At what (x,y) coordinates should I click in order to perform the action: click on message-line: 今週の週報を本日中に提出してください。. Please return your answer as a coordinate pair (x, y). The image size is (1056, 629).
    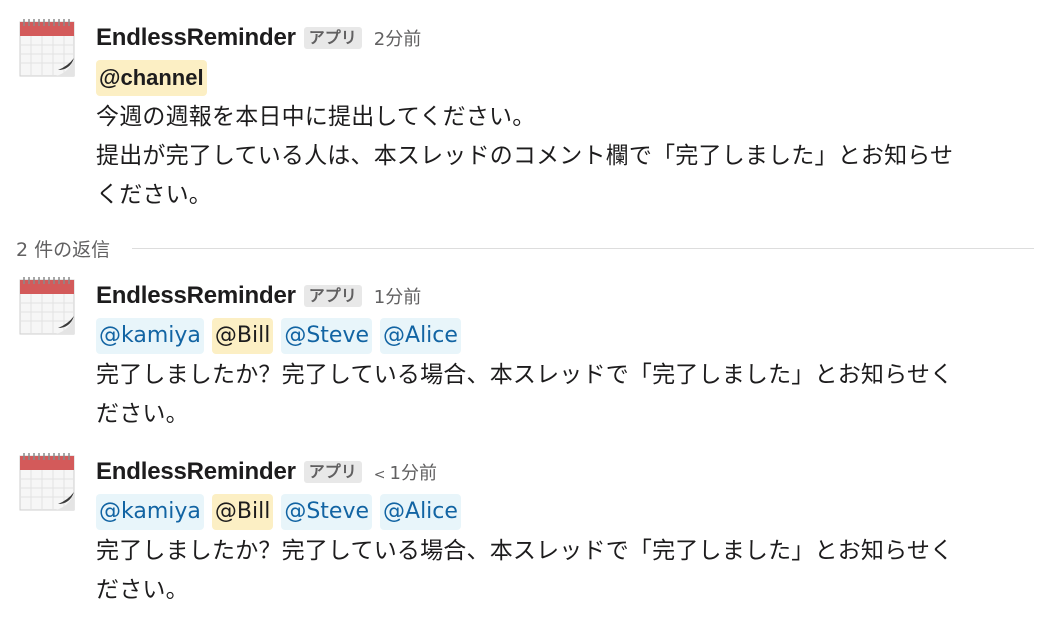
    Looking at the image, I should click on (316, 117).